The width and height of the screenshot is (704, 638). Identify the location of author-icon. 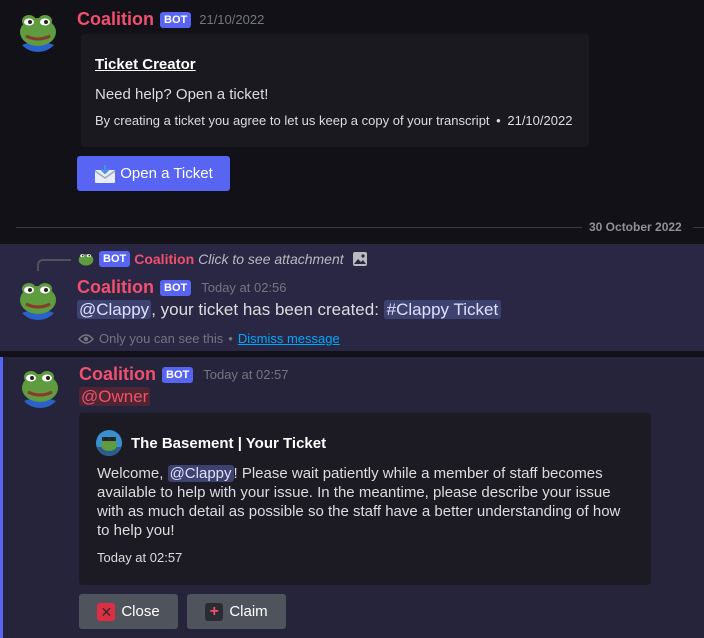
(109, 443).